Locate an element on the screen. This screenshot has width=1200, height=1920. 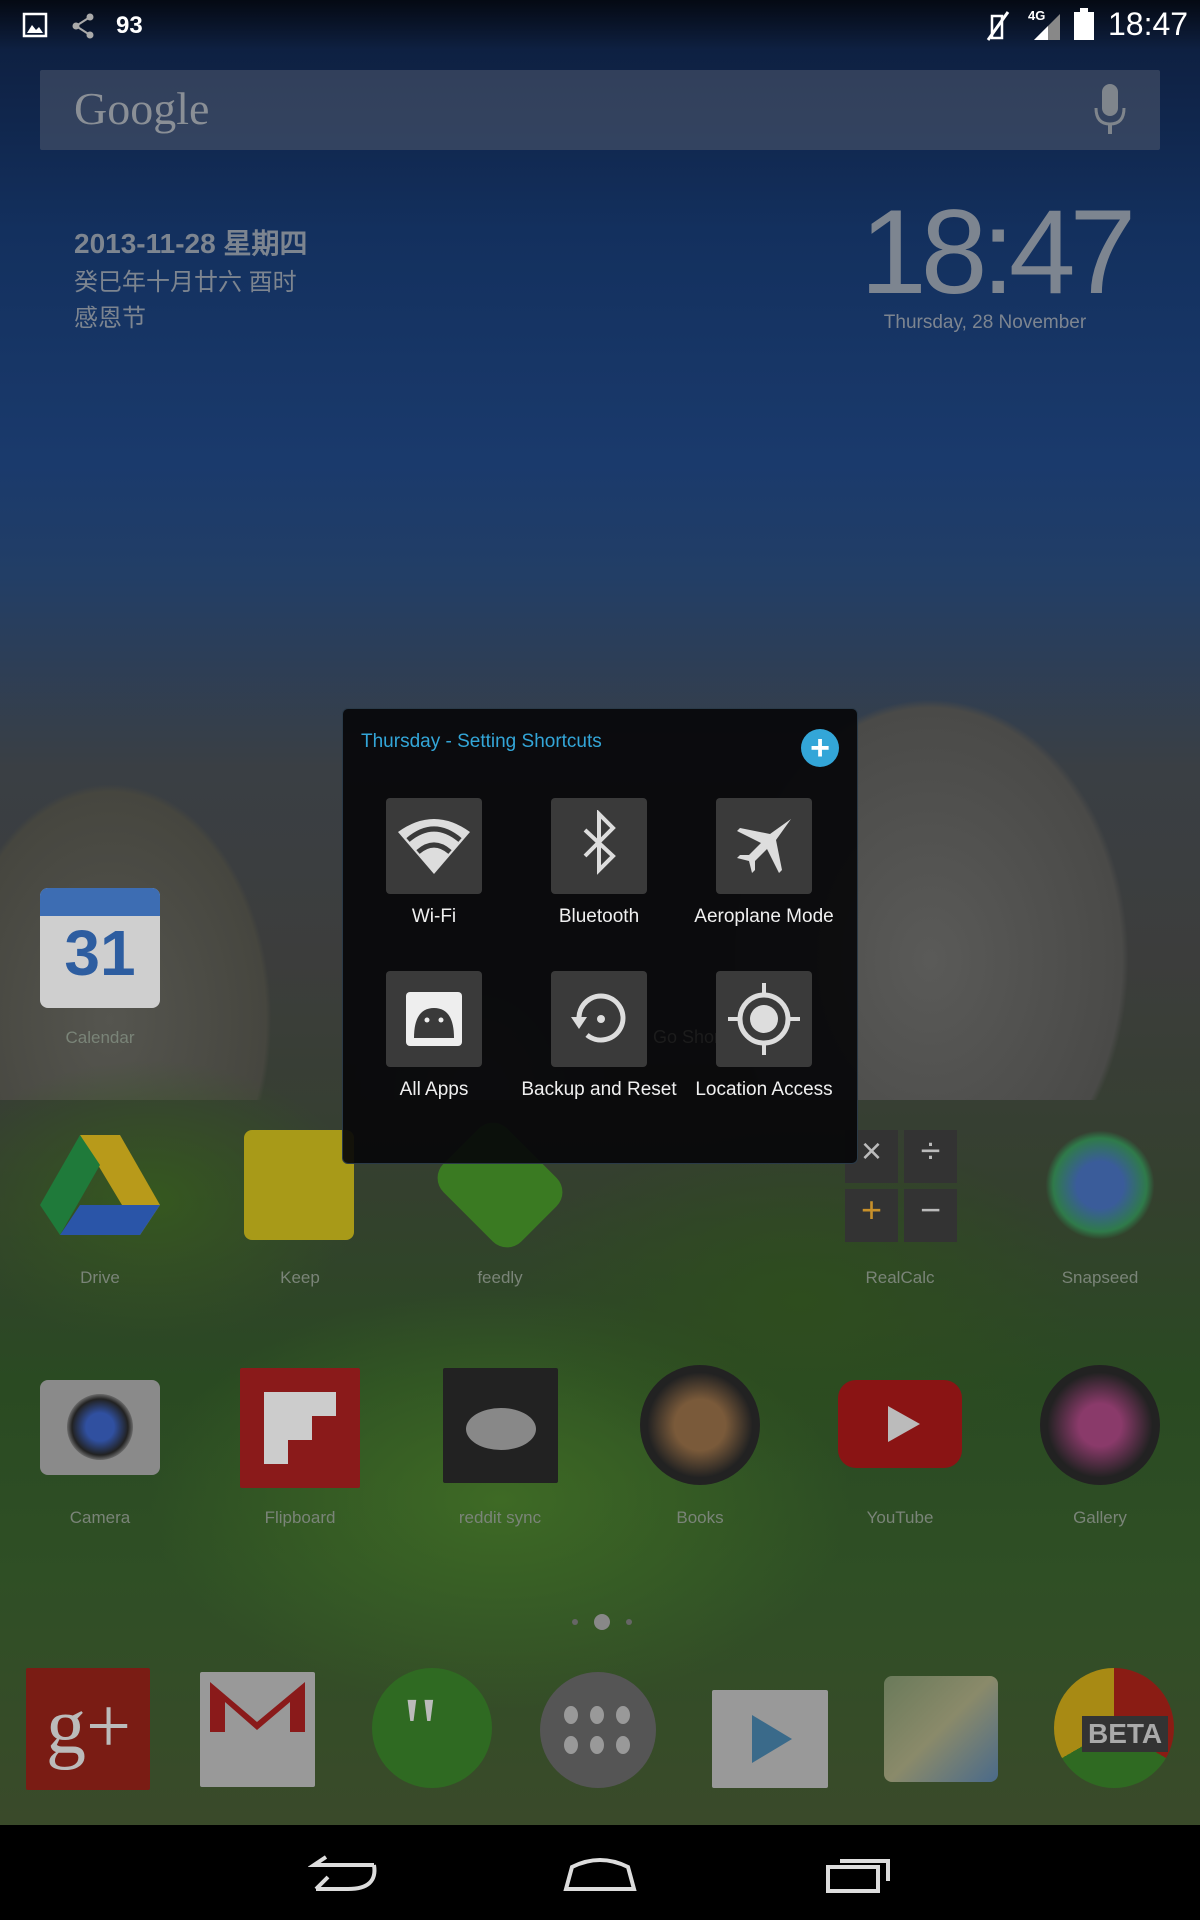
beta-badge: BETA is located at coordinates (1125, 1734).